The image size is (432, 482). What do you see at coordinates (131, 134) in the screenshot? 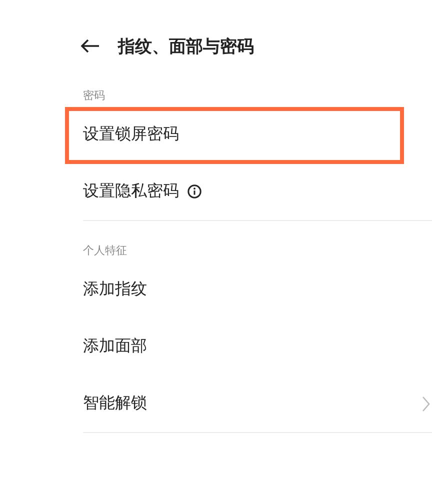
I see `settings-item: 设置锁屏密码` at bounding box center [131, 134].